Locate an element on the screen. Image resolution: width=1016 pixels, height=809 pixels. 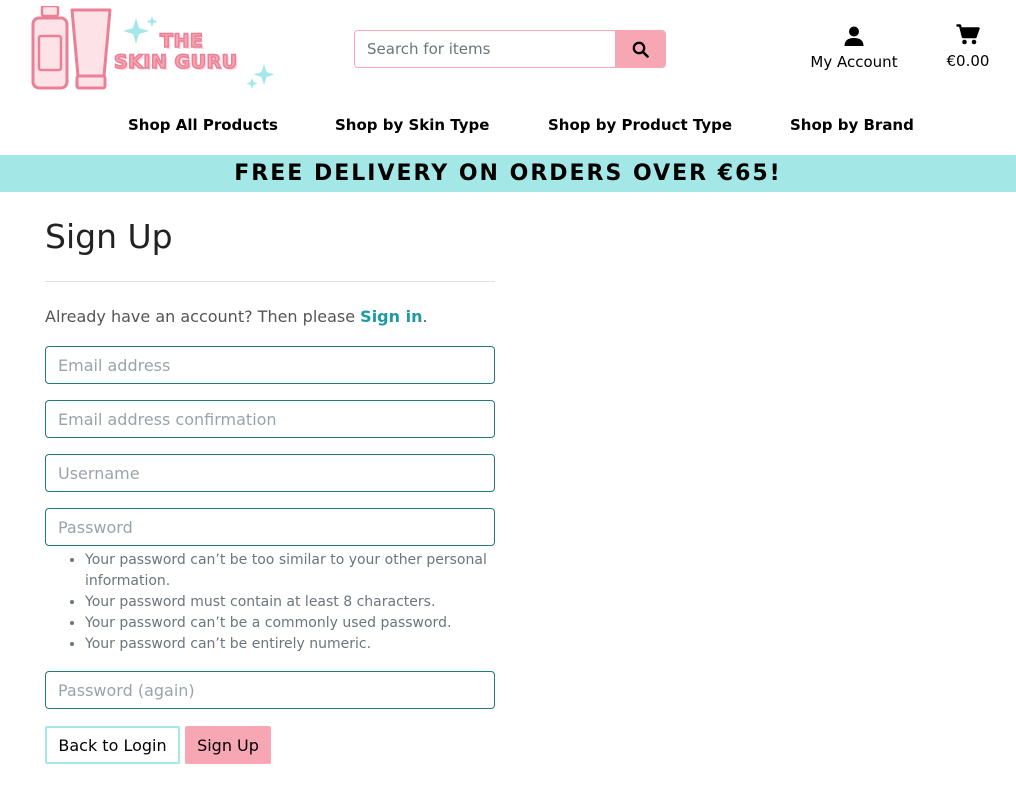
email-confirmation-field is located at coordinates (270, 419).